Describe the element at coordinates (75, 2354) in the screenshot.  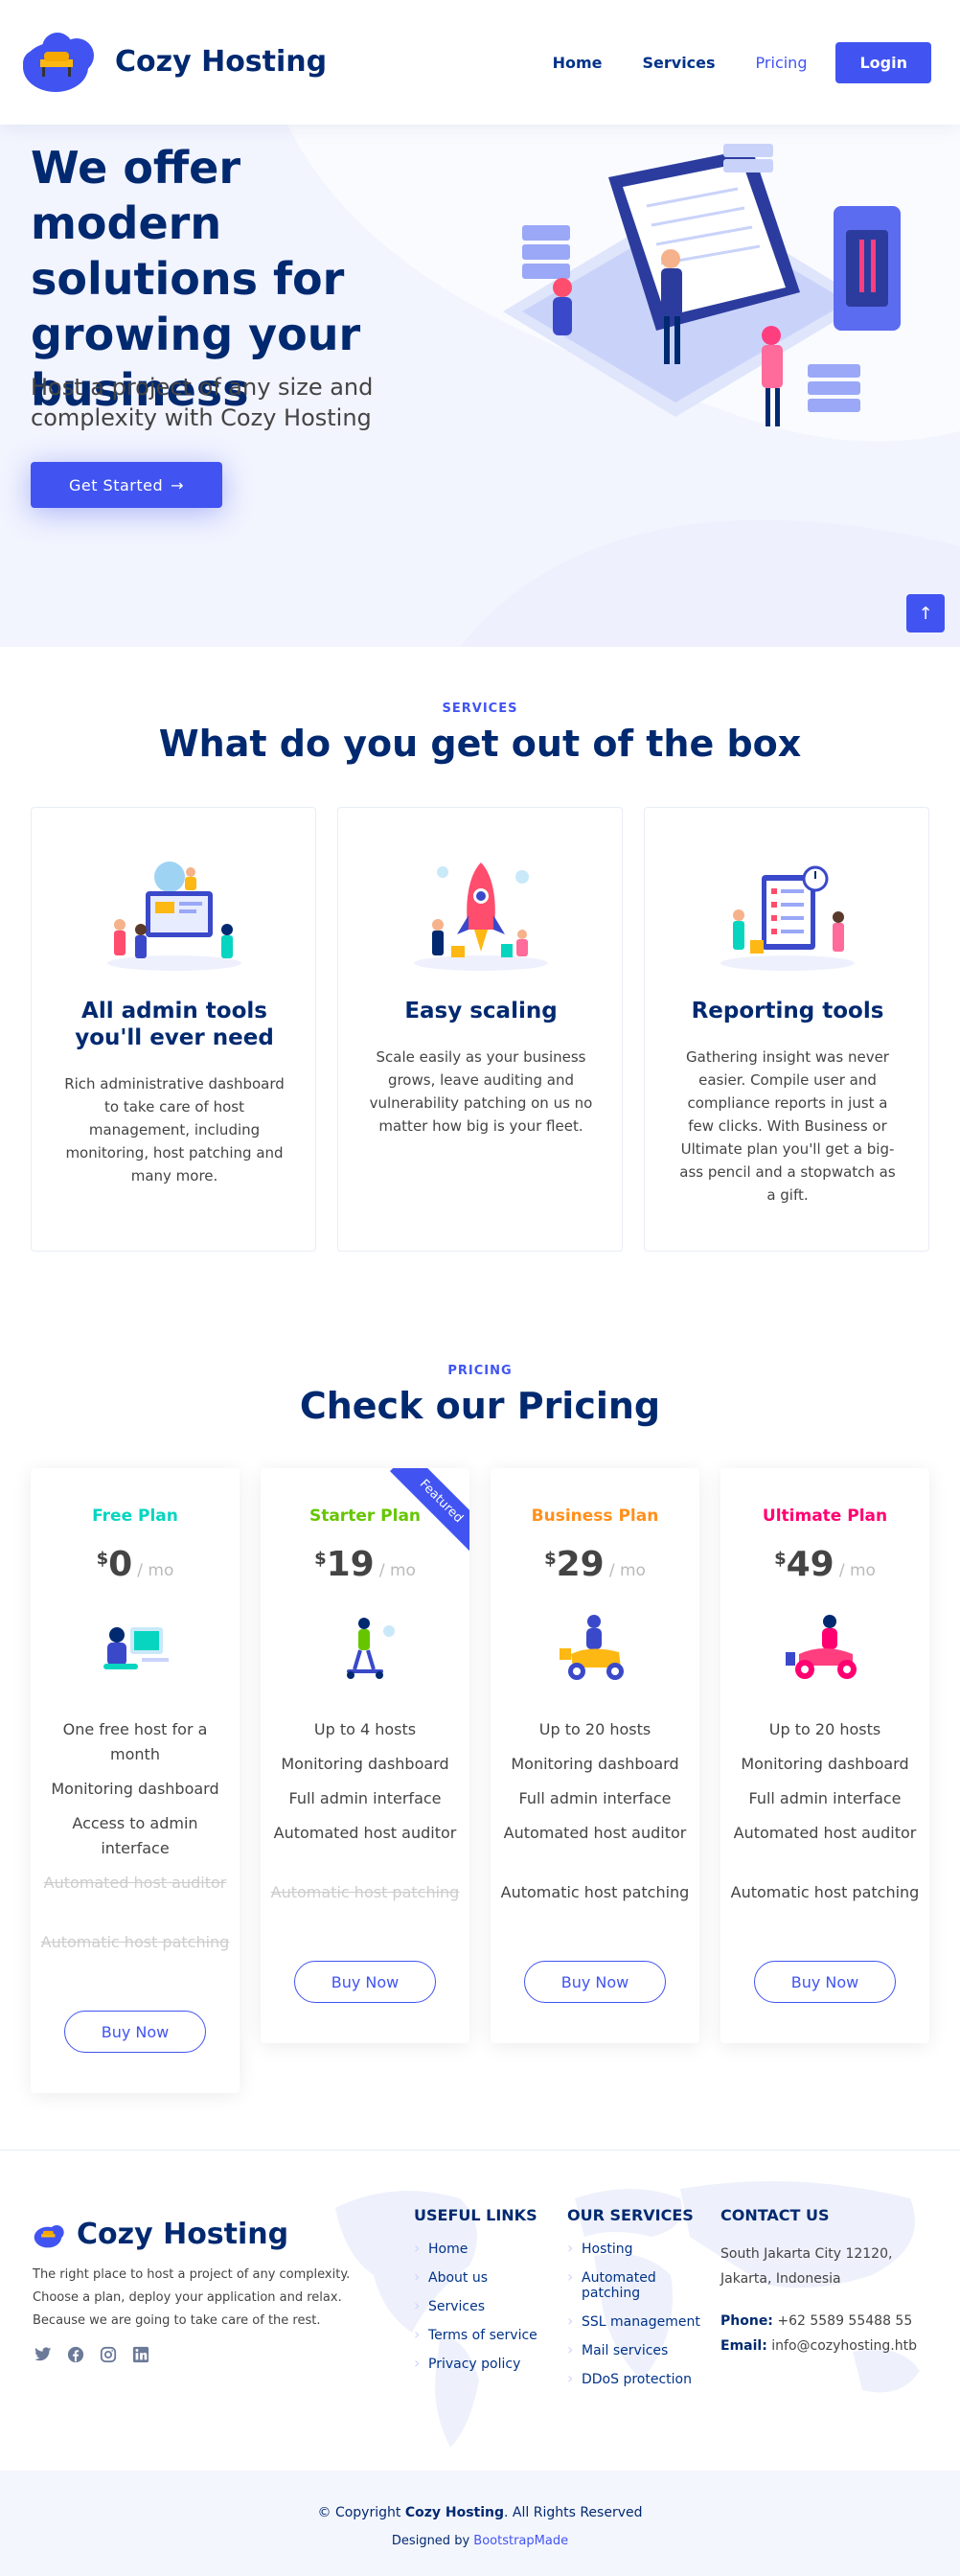
I see `facebook-icon` at that location.